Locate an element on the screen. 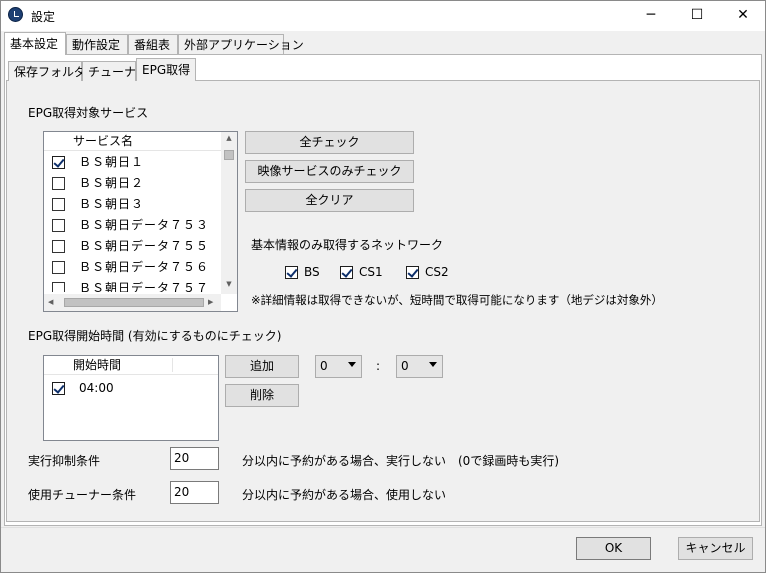 The image size is (766, 573). app-clock-icon is located at coordinates (15, 14).